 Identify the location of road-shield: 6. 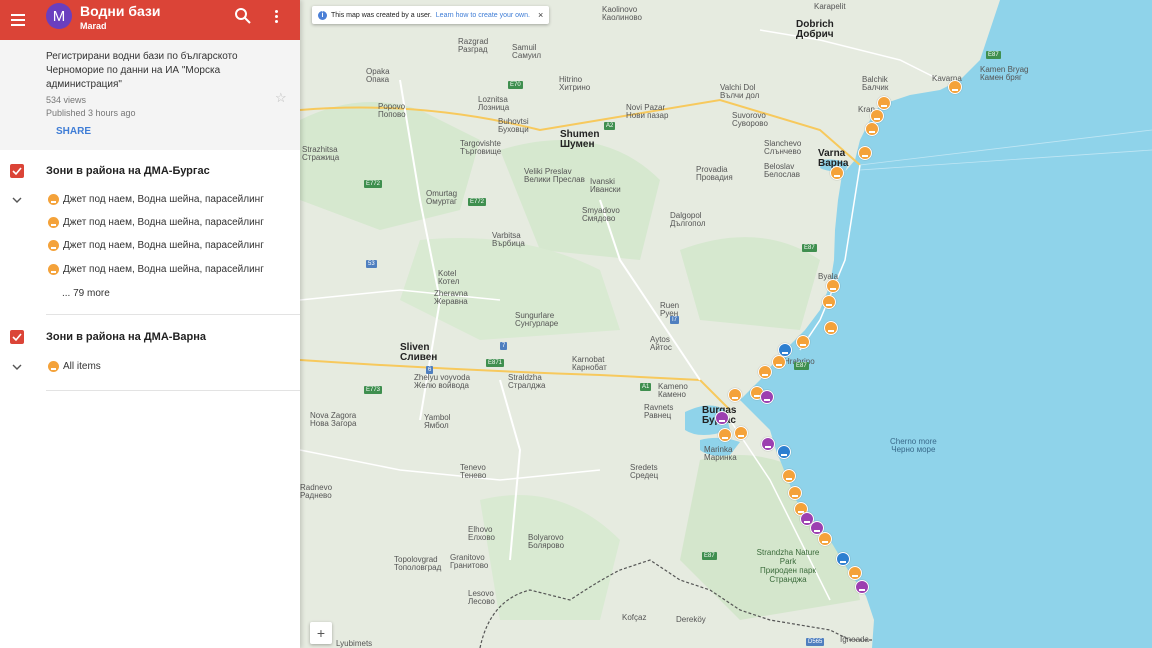
(430, 370).